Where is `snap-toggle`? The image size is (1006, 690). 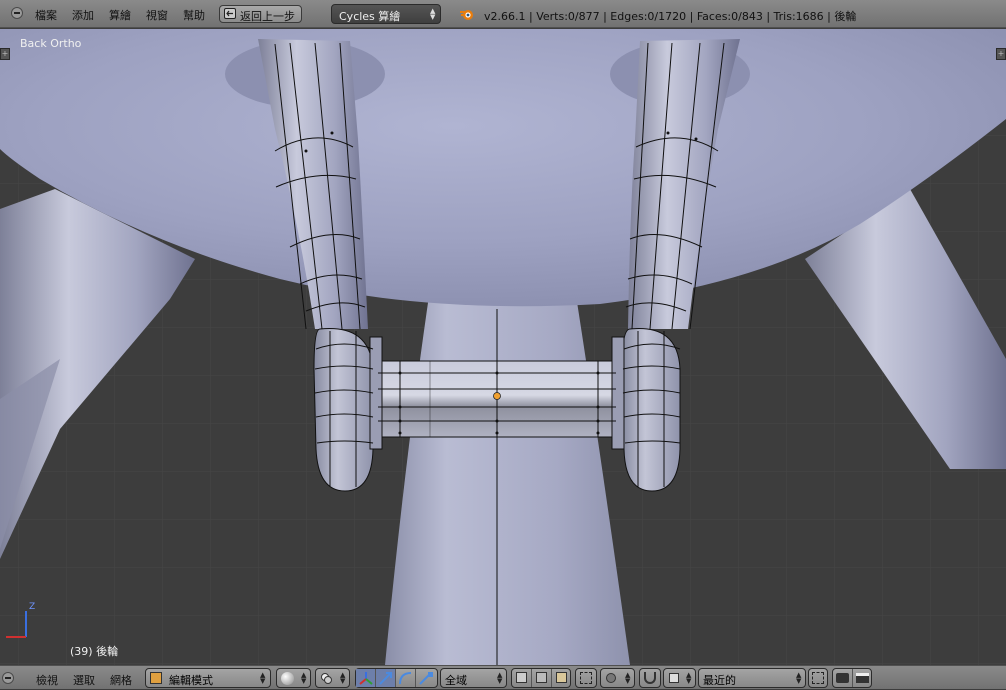 snap-toggle is located at coordinates (650, 678).